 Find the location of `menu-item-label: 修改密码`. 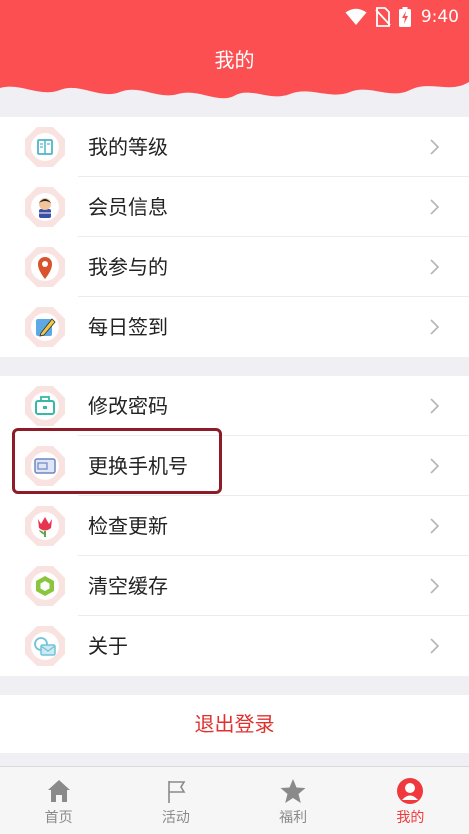

menu-item-label: 修改密码 is located at coordinates (128, 406).